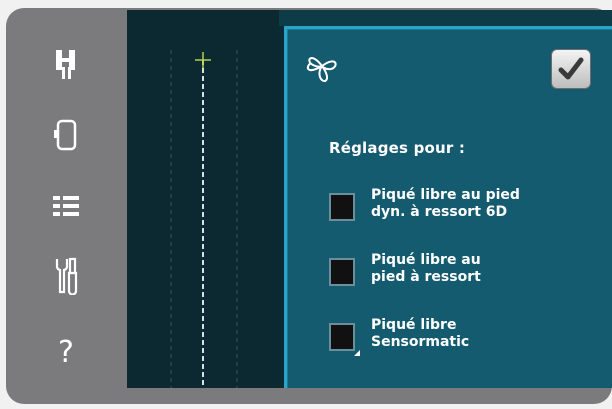  I want to click on option-spring-foot-6d: Piqué libre au pied dyn. à ressort 6D, so click(464, 215).